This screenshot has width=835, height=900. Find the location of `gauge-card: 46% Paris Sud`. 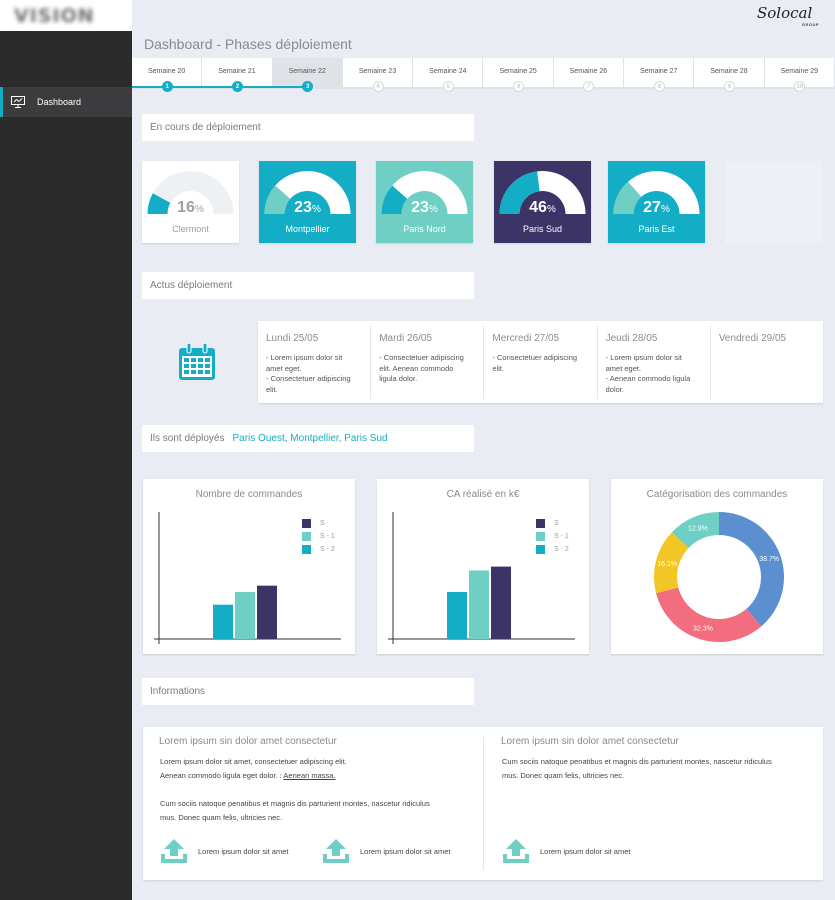

gauge-card: 46% Paris Sud is located at coordinates (542, 202).